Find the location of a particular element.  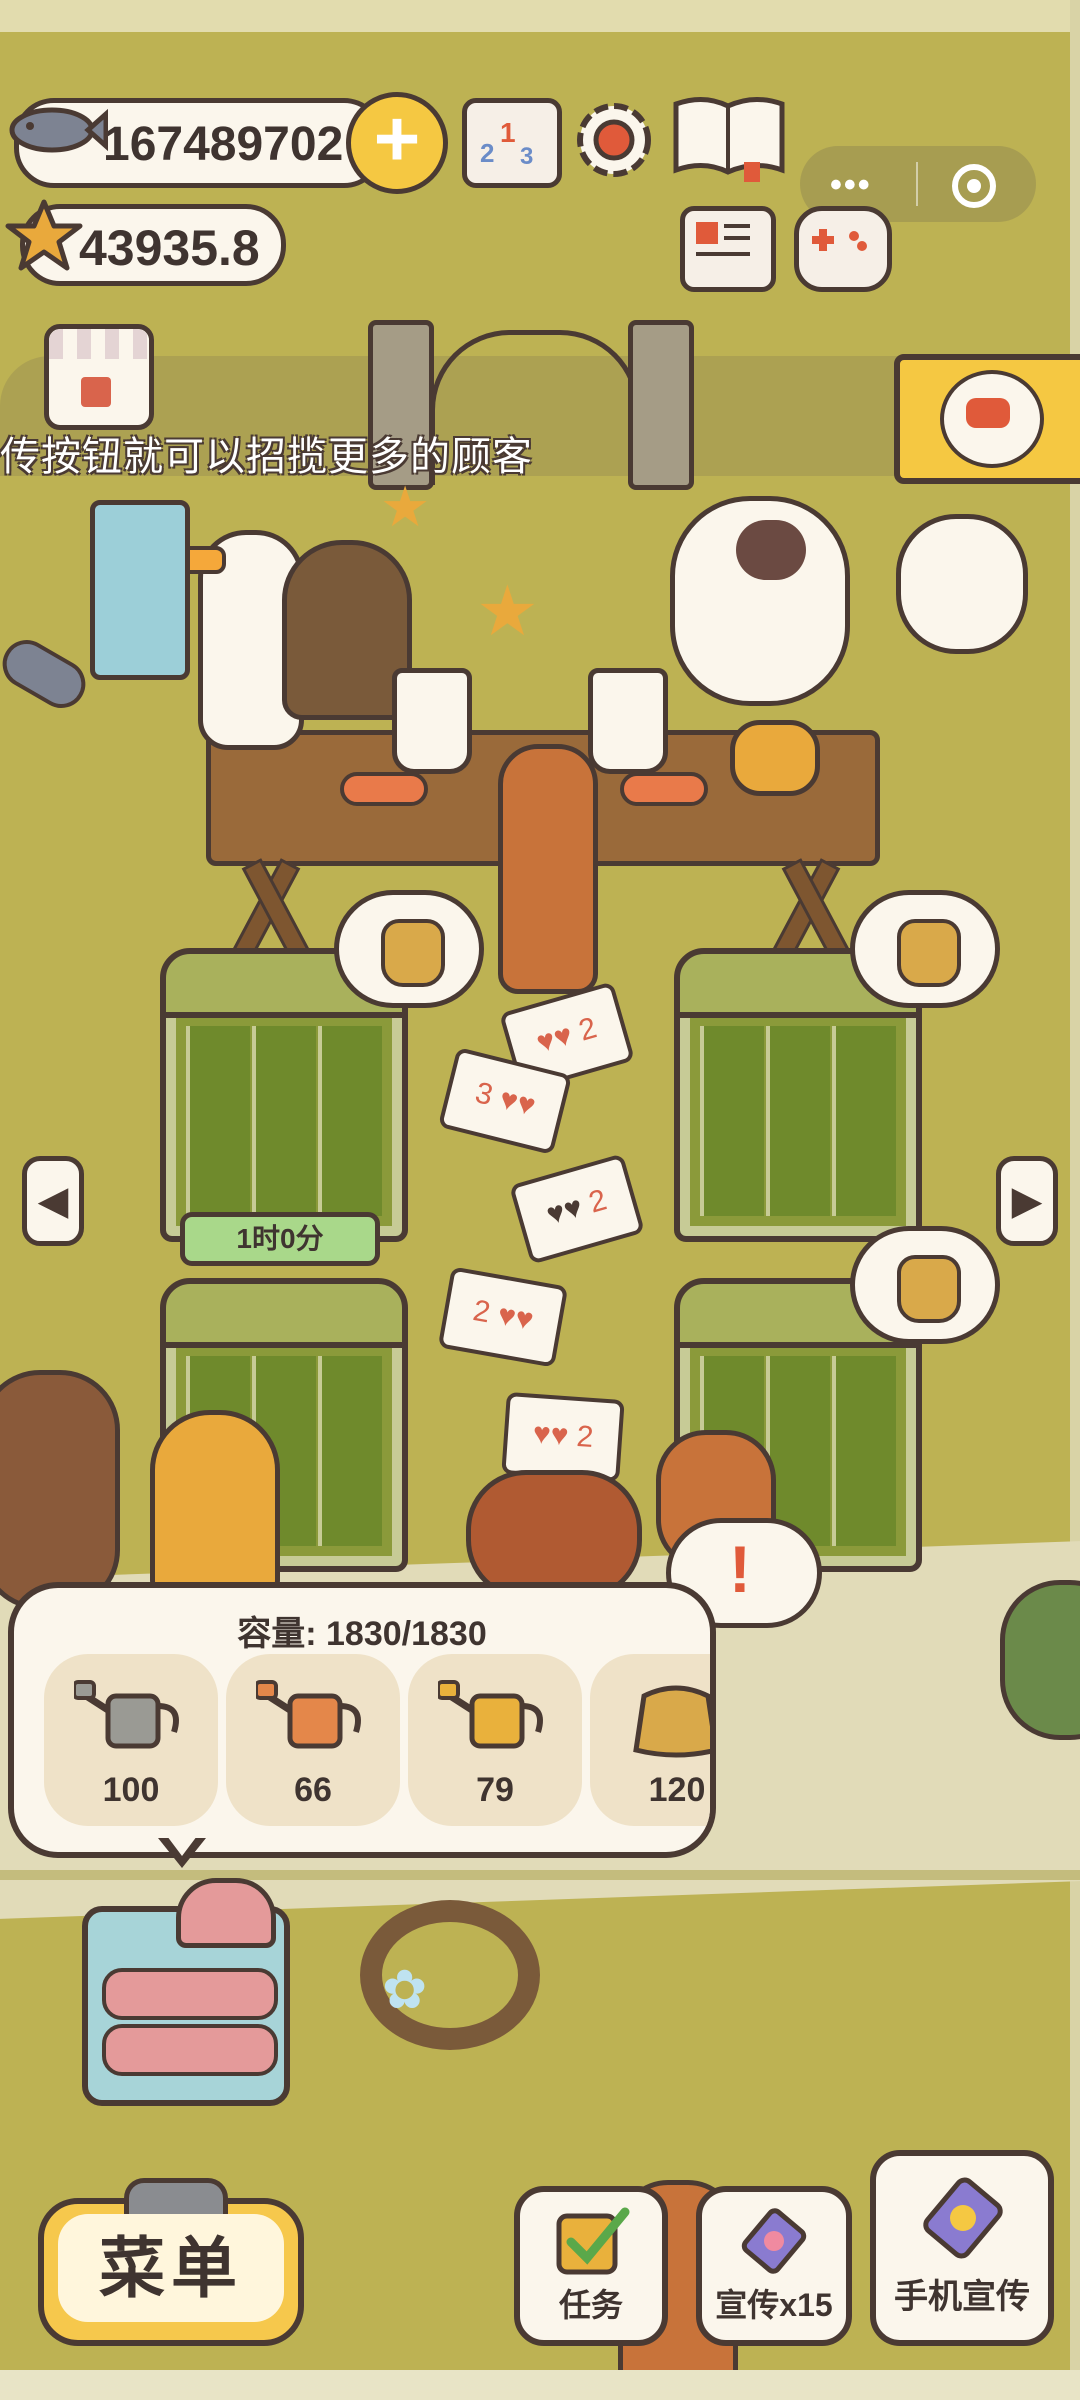

inventory-panel: 容量: 1830/1830 100 66 79 120 is located at coordinates (362, 1720).